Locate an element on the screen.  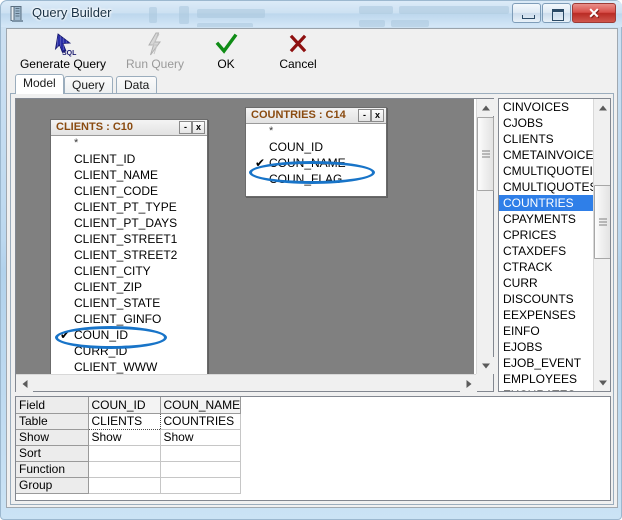
table-list-item-countries: COUNTRIES is located at coordinates (546, 203).